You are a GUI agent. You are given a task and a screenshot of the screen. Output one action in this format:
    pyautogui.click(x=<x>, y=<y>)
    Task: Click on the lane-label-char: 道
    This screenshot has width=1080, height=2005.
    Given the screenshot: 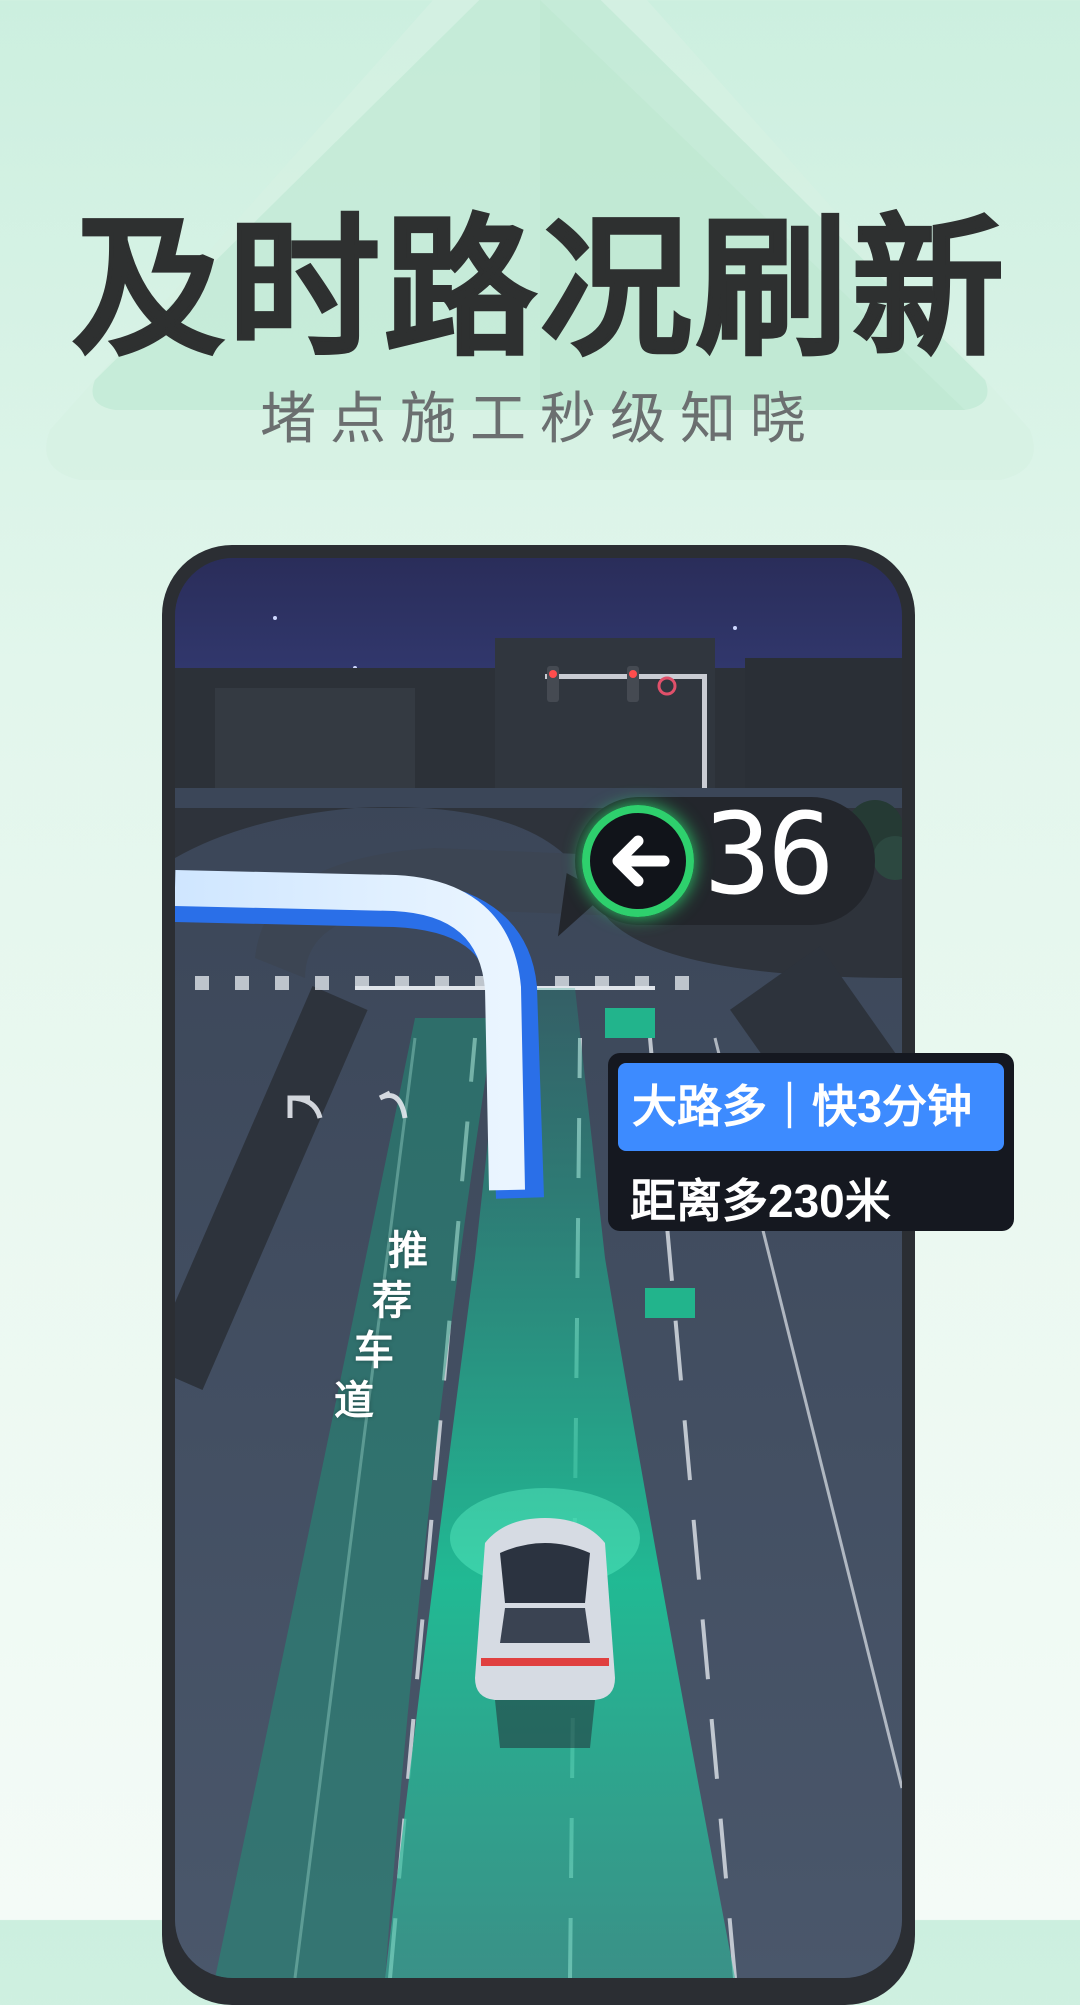 What is the action you would take?
    pyautogui.click(x=354, y=1401)
    